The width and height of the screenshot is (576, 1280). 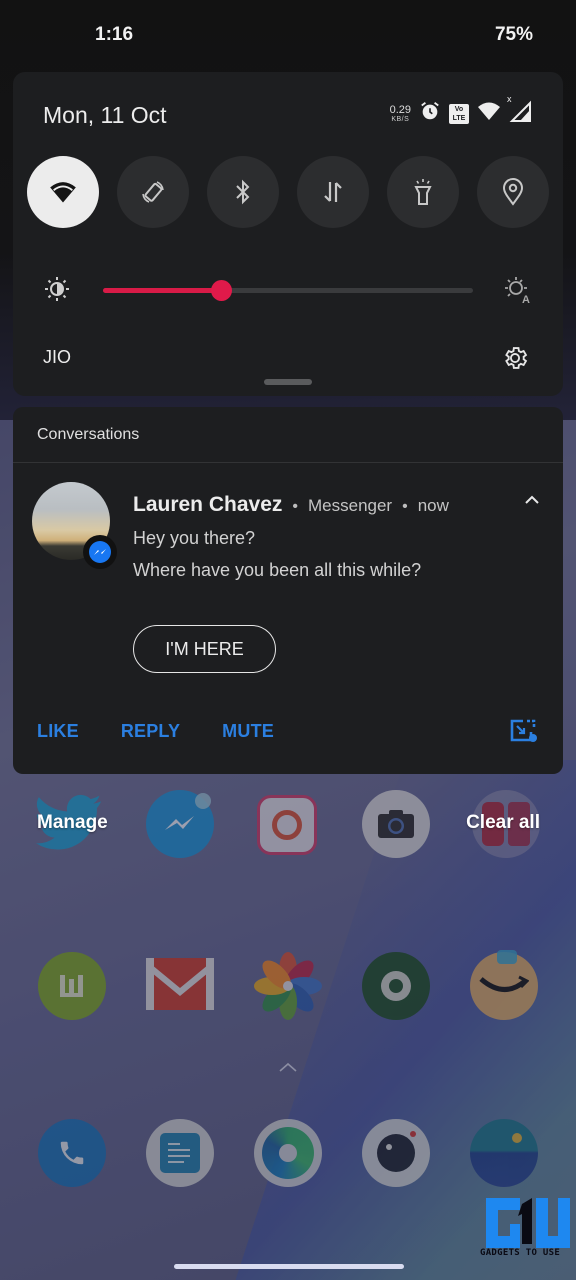 I want to click on auto-brightness-icon: A, so click(x=518, y=292).